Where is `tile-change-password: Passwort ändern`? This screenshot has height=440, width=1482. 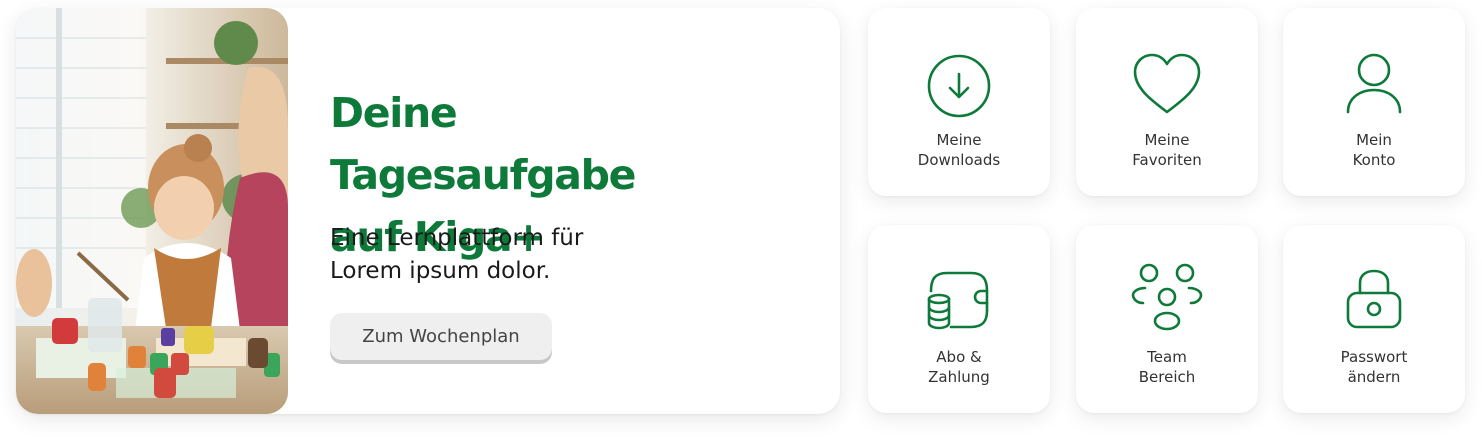 tile-change-password: Passwort ändern is located at coordinates (1374, 319).